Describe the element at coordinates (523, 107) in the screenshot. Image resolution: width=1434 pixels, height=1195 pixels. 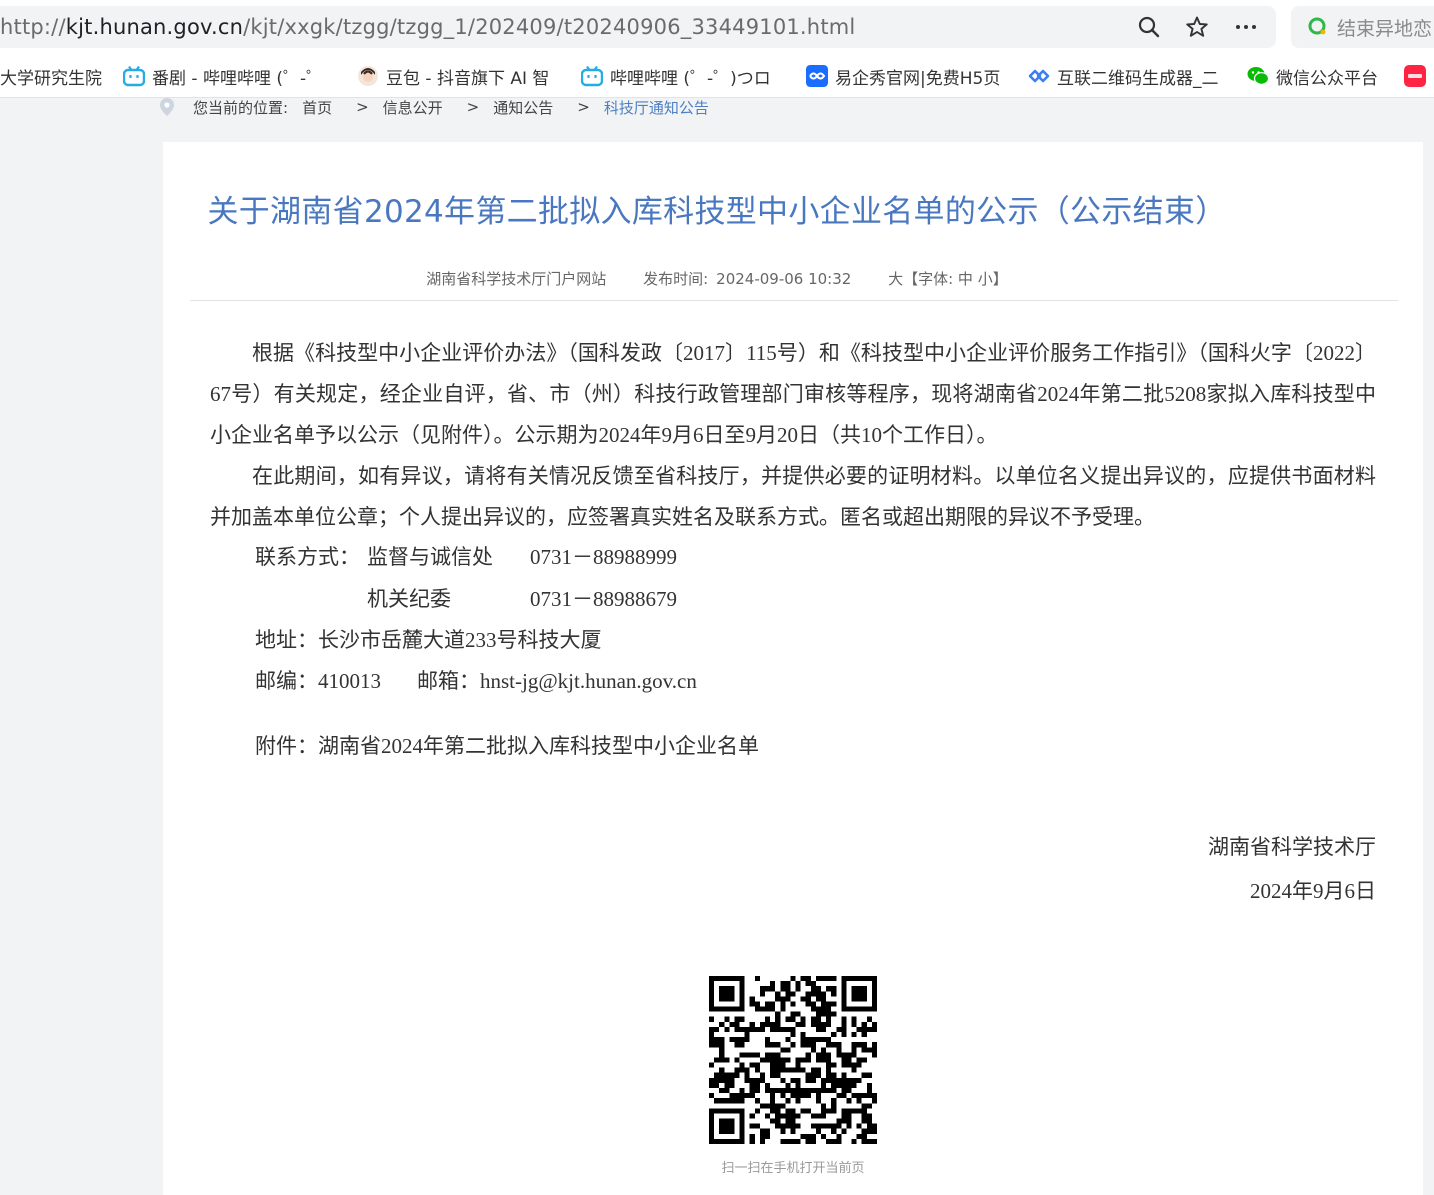
I see `breadcrumb-notices: 通知公告` at that location.